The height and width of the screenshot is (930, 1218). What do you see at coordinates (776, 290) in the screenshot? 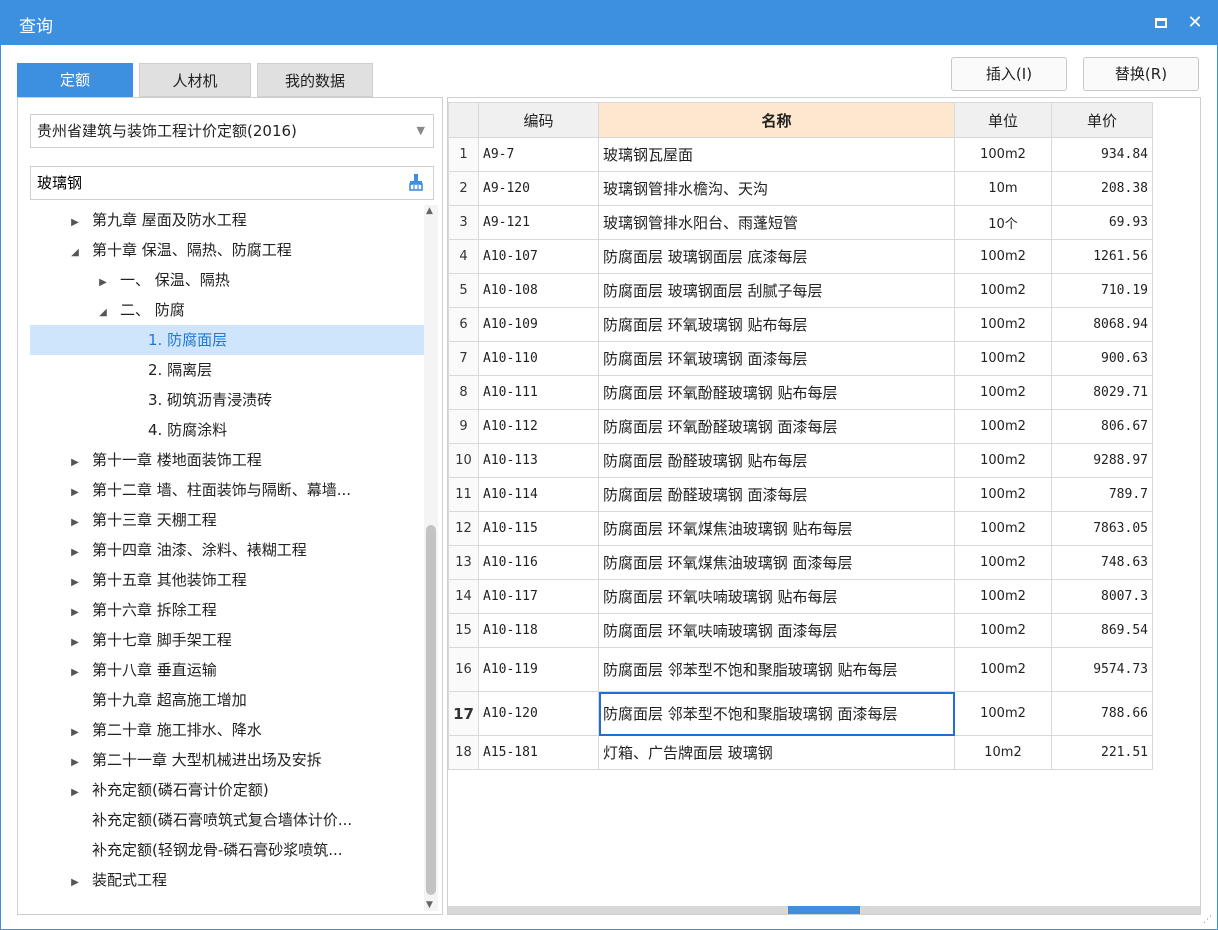
I see `row-name: 防腐面层 玻璃钢面层 刮腻子每层` at bounding box center [776, 290].